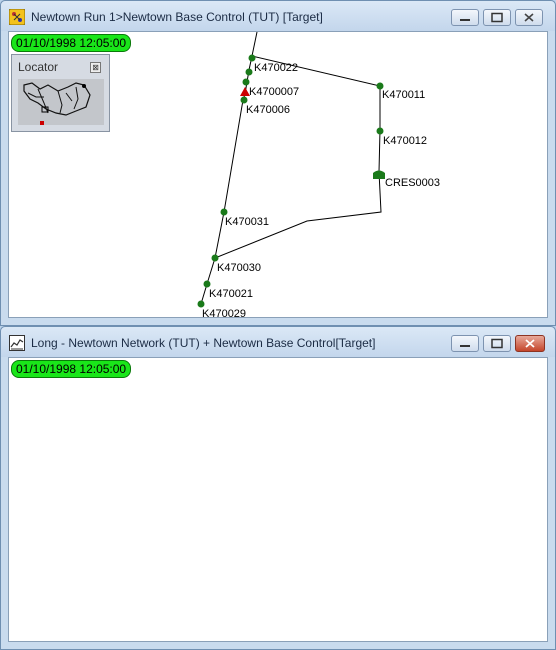 The image size is (556, 650). Describe the element at coordinates (201, 304) in the screenshot. I see `node-k470029` at that location.